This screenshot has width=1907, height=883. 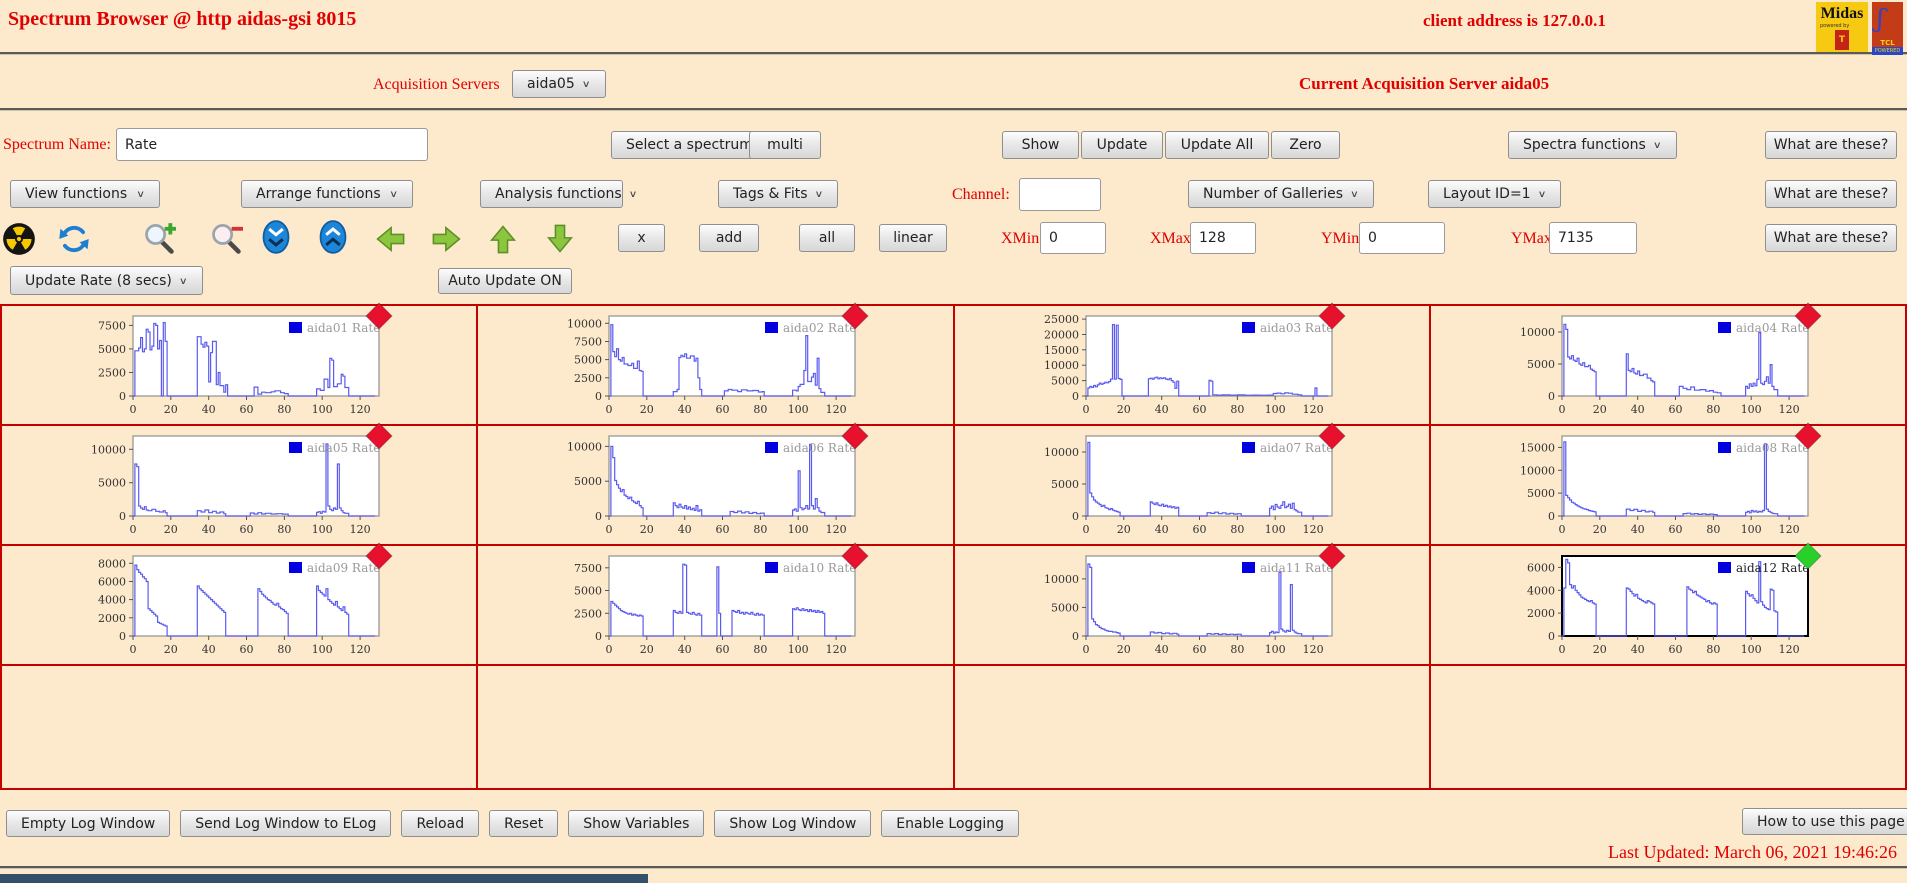 What do you see at coordinates (390, 239) in the screenshot?
I see `left-arrow-icon` at bounding box center [390, 239].